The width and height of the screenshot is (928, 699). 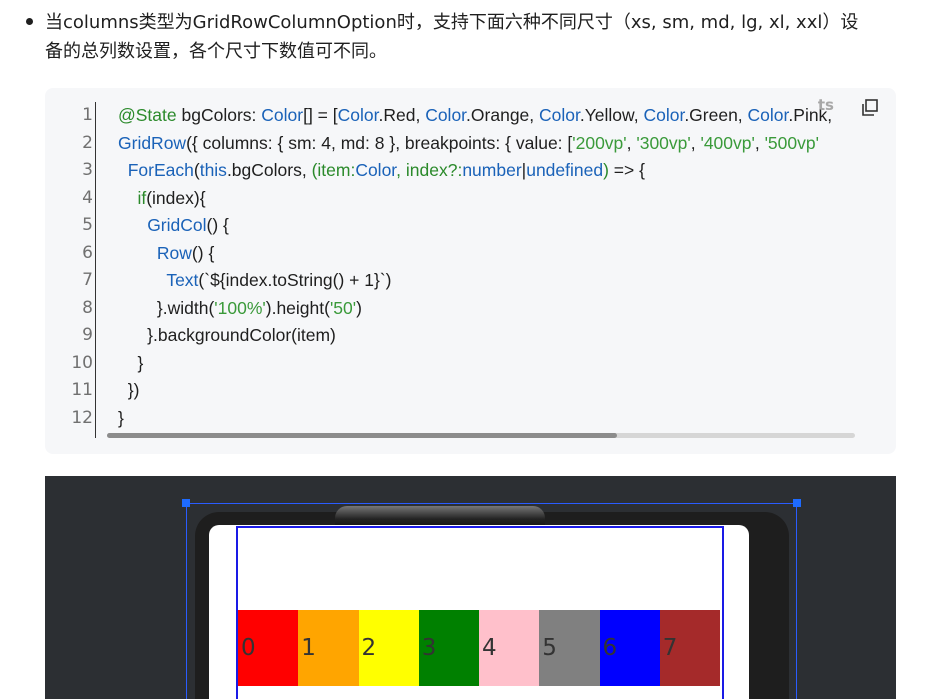 What do you see at coordinates (182, 280) in the screenshot?
I see `code-token: Text` at bounding box center [182, 280].